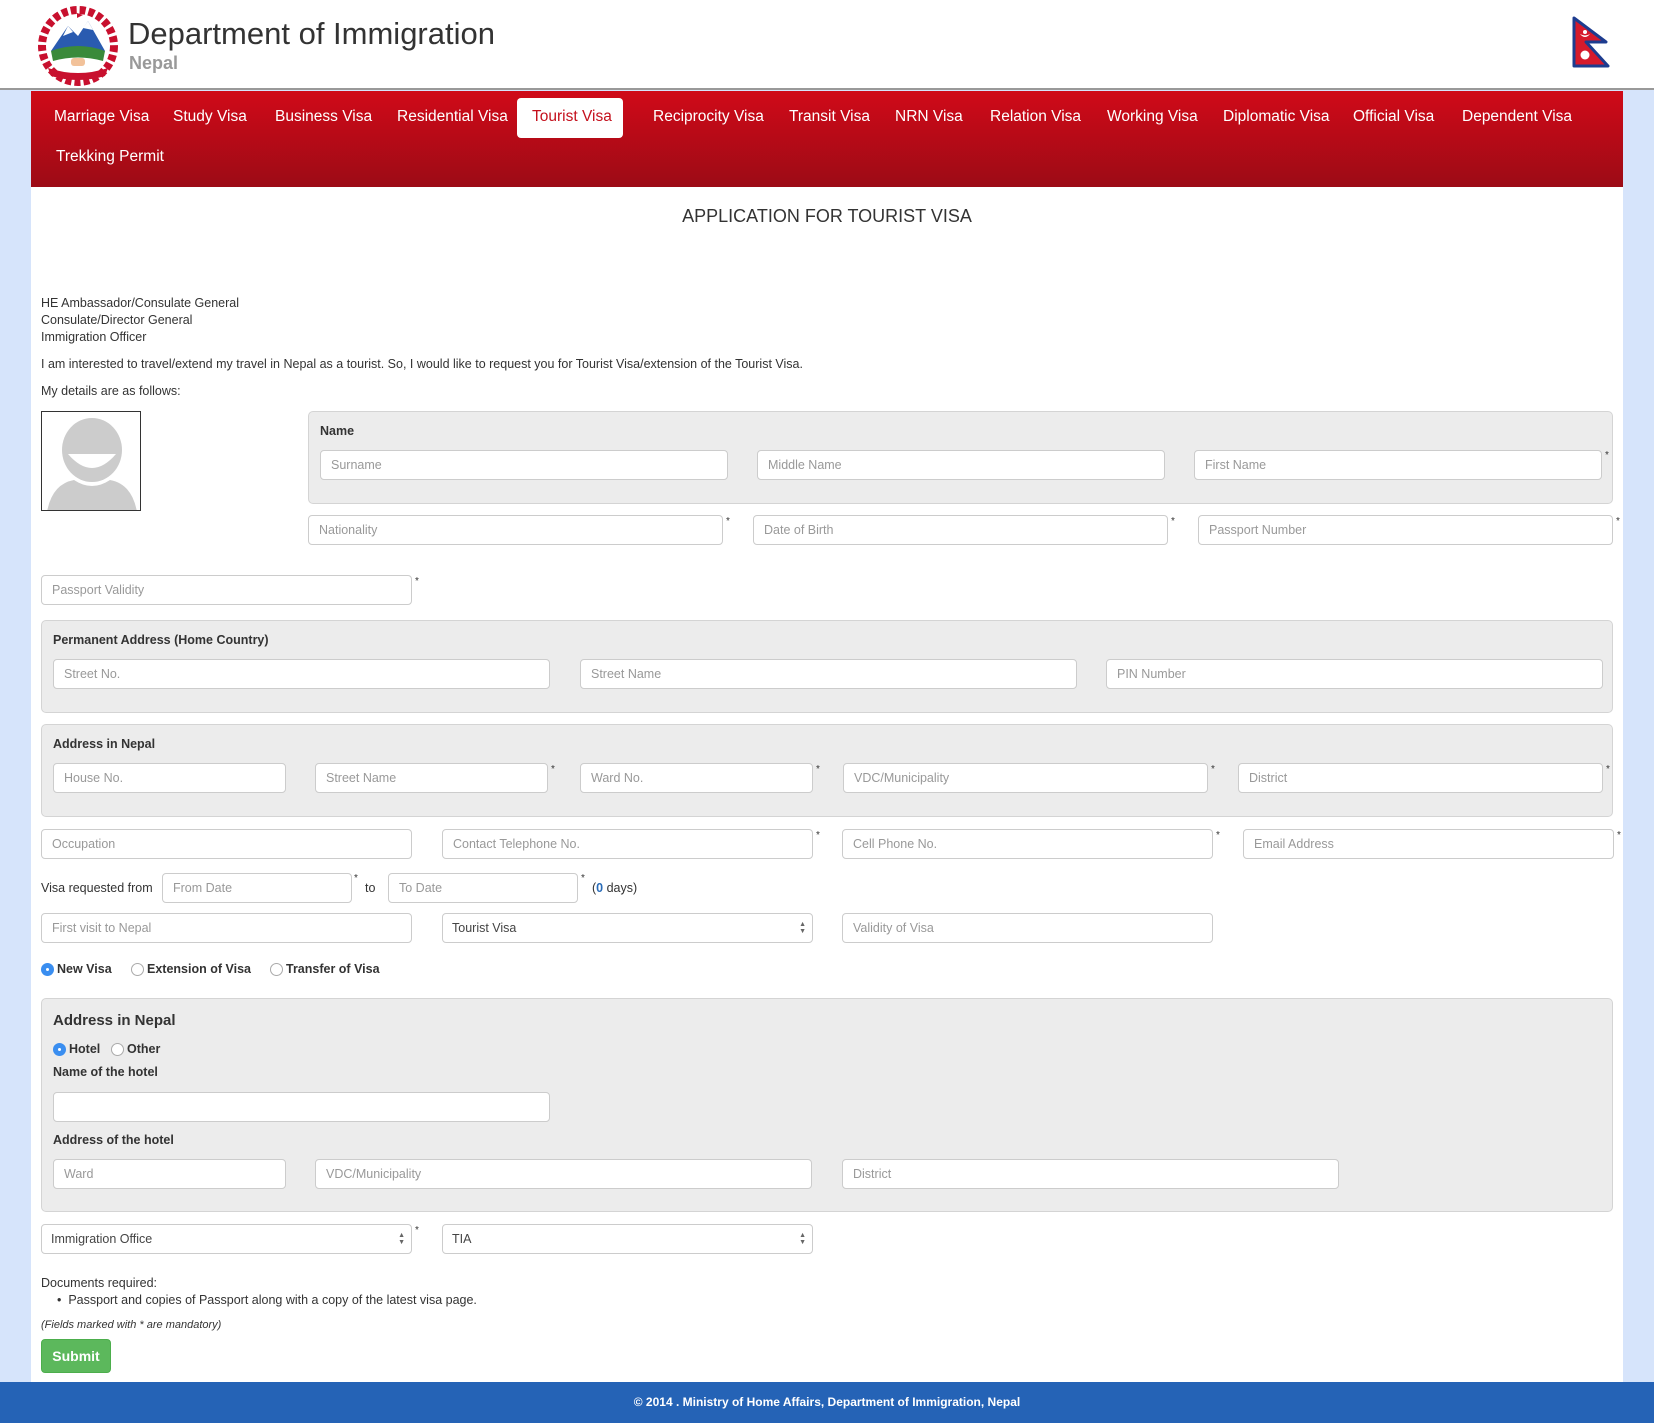  Describe the element at coordinates (311, 33) in the screenshot. I see `site-title: Department of Immigration` at that location.